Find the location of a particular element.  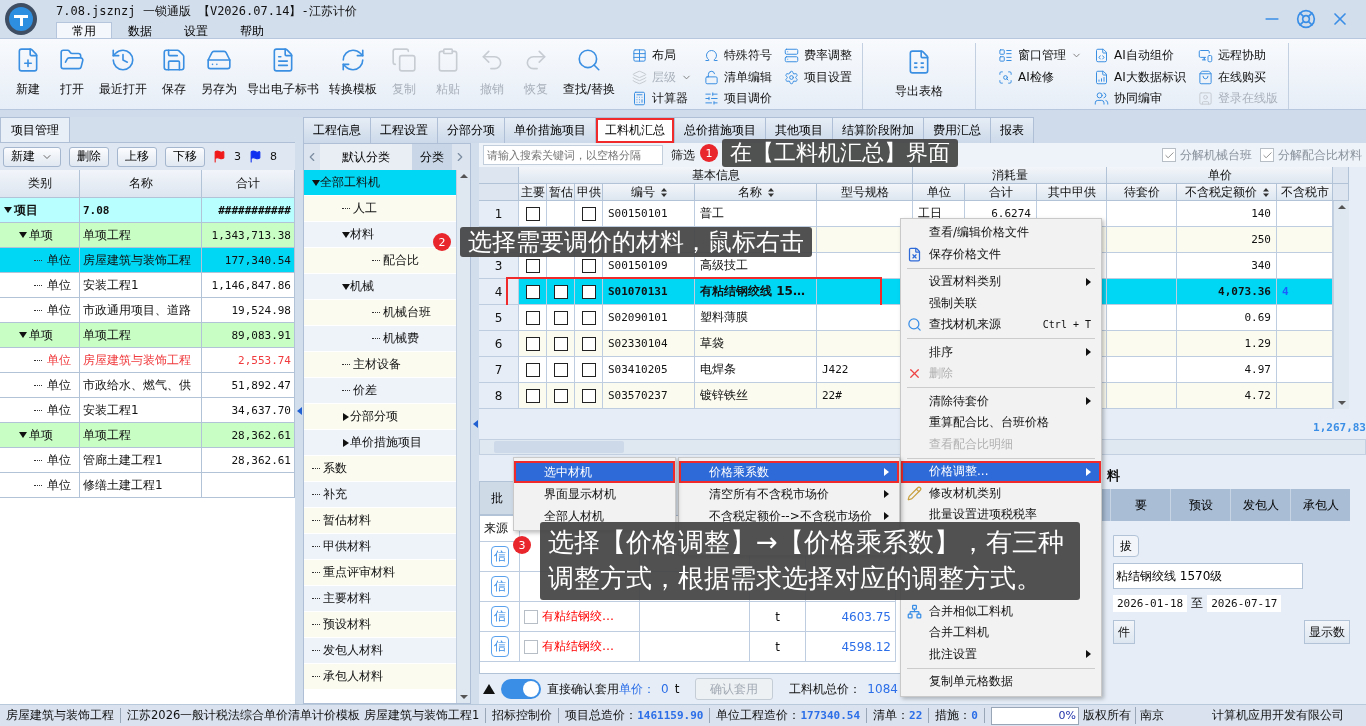

column-header: 显示数 is located at coordinates (1327, 632).